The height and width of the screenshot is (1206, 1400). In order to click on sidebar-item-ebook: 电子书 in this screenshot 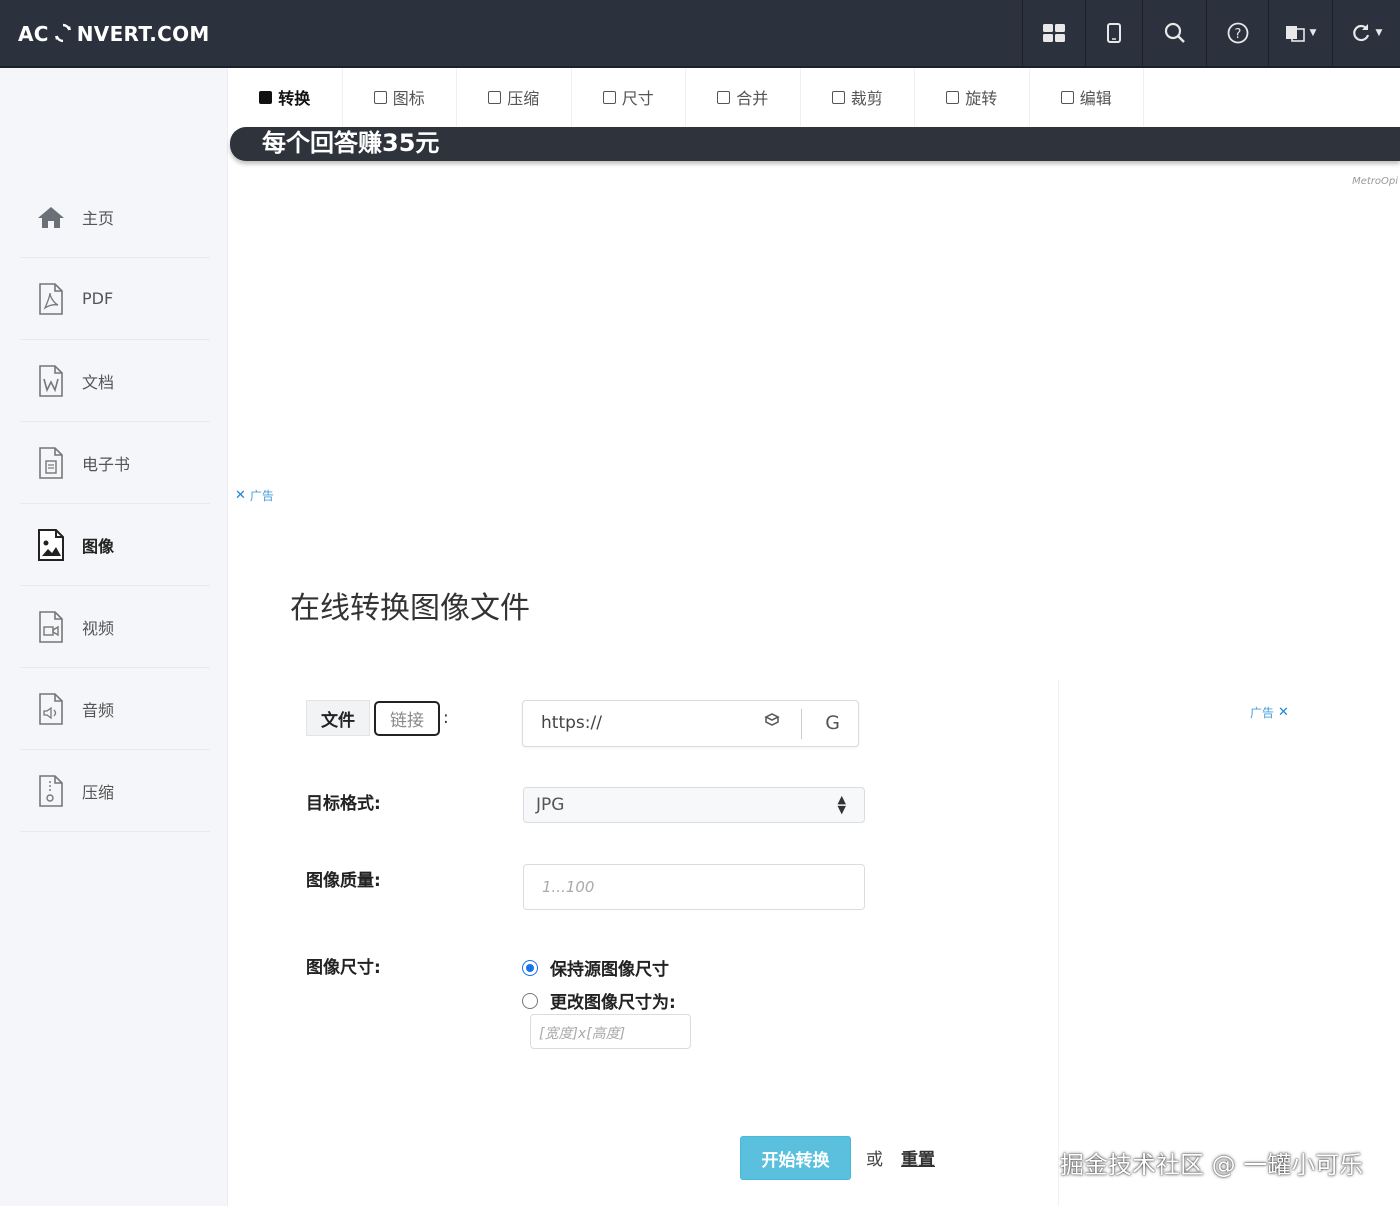, I will do `click(115, 463)`.